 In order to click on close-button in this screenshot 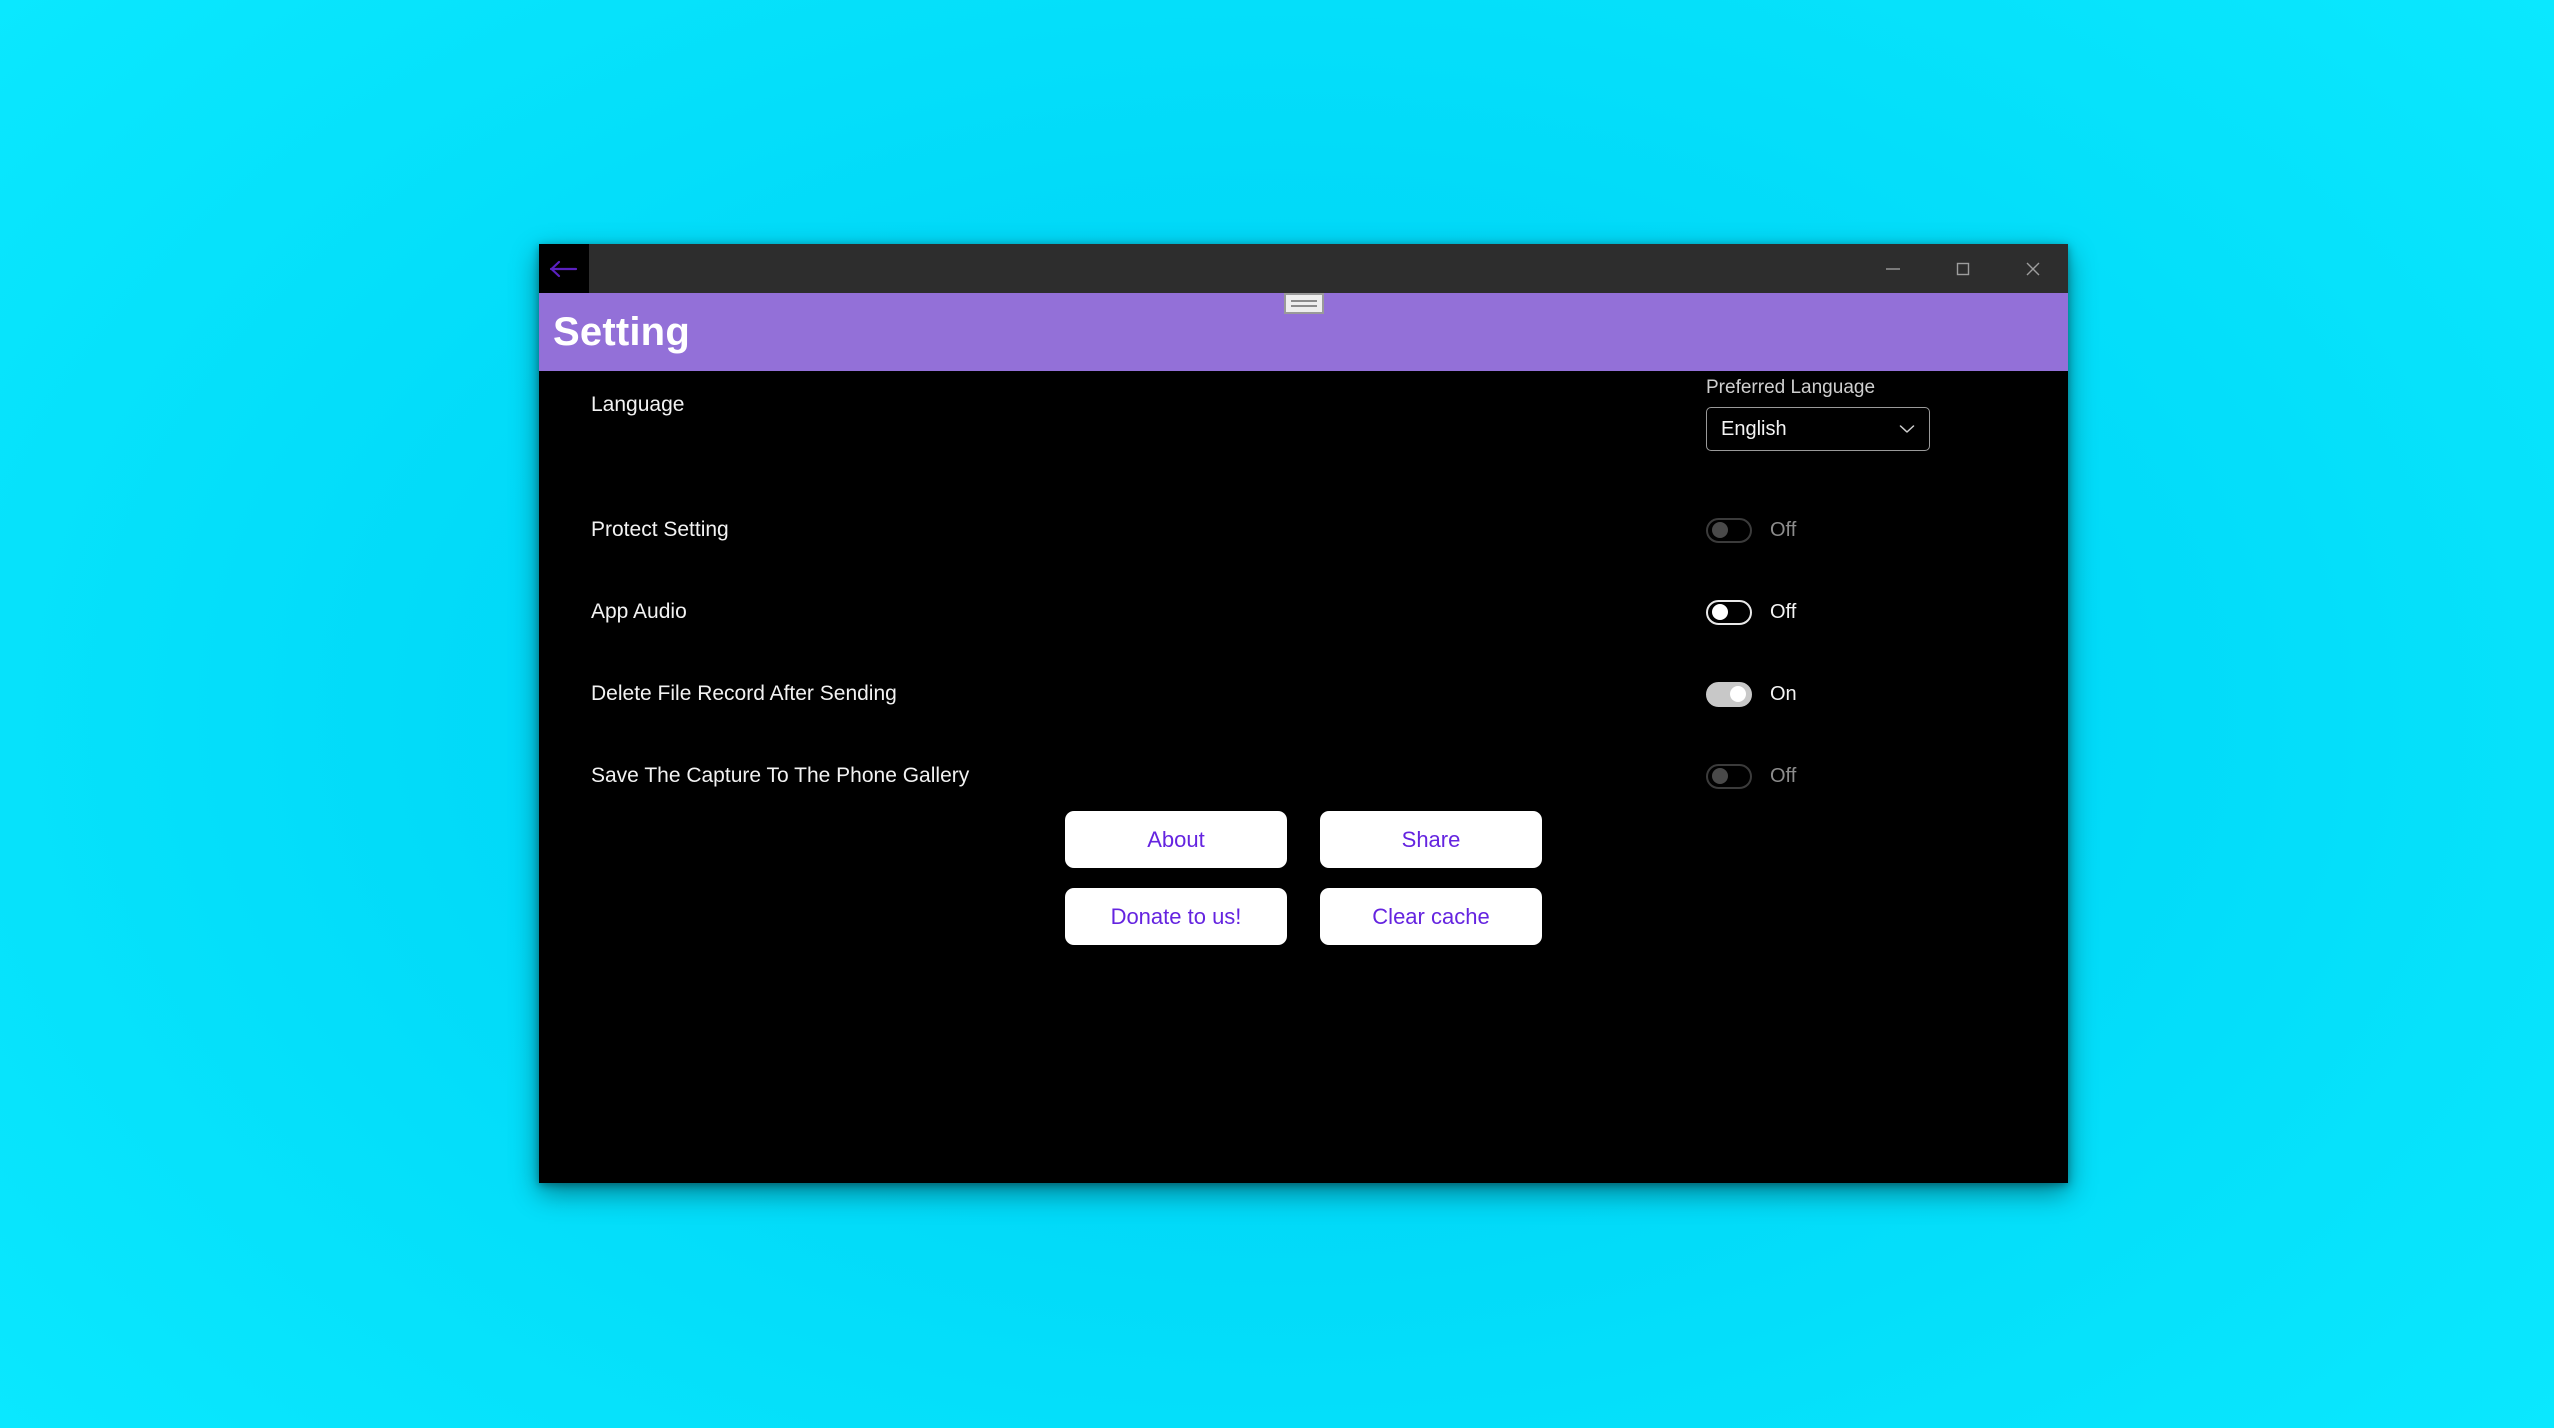, I will do `click(2033, 268)`.